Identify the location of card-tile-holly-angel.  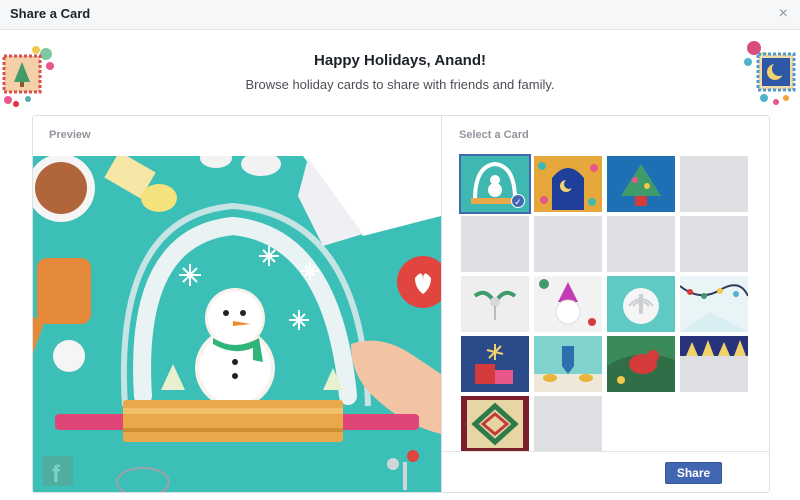
(495, 304).